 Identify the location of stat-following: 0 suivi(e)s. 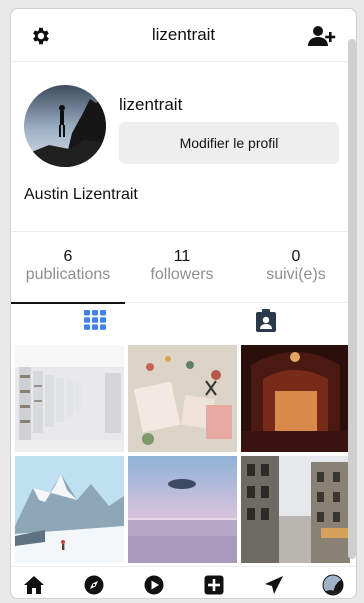
(296, 266).